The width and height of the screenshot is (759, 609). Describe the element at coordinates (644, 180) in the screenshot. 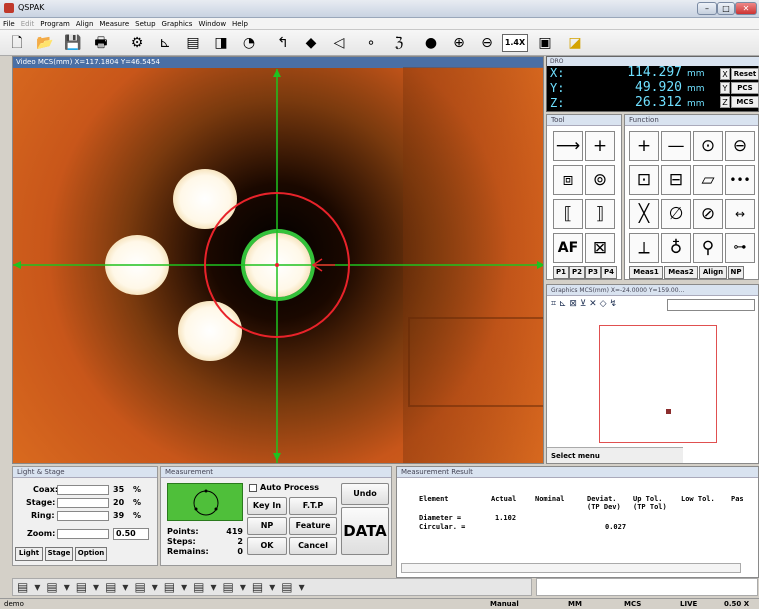

I see `rectangle-function-icon: ⊡` at that location.